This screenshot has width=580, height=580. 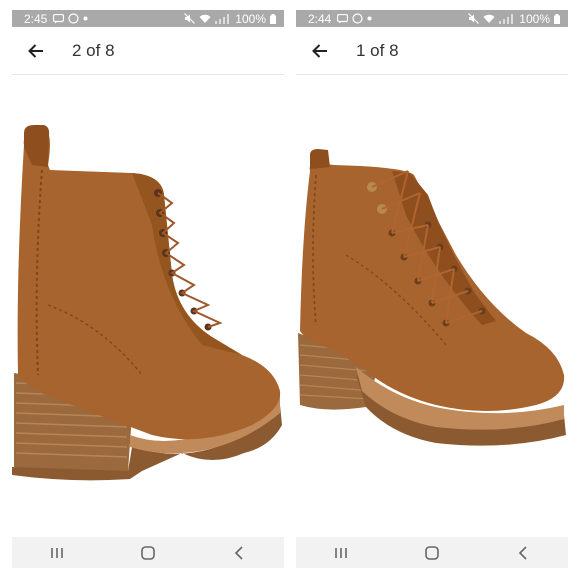 I want to click on image-pager-counter: 1 of 8, so click(x=377, y=50).